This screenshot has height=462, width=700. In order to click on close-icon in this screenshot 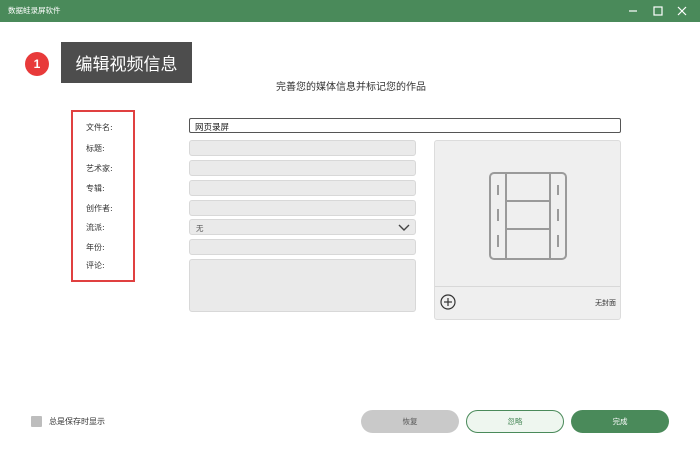, I will do `click(682, 11)`.